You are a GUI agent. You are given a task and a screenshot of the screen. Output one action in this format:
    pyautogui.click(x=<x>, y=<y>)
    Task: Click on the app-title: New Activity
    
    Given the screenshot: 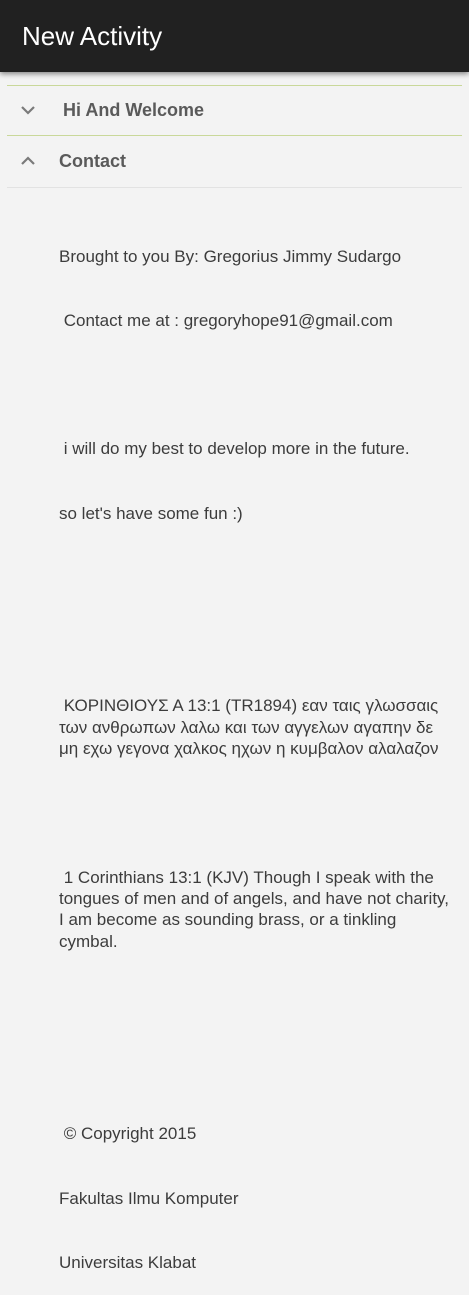 What is the action you would take?
    pyautogui.click(x=92, y=36)
    